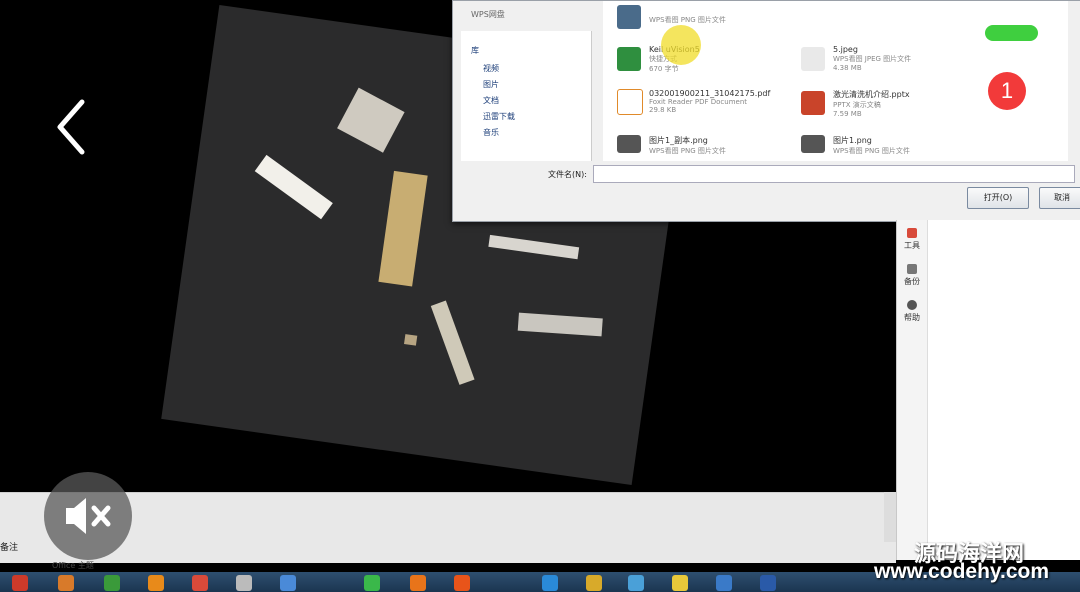 Image resolution: width=1080 pixels, height=592 pixels. I want to click on small-square-part, so click(411, 340).